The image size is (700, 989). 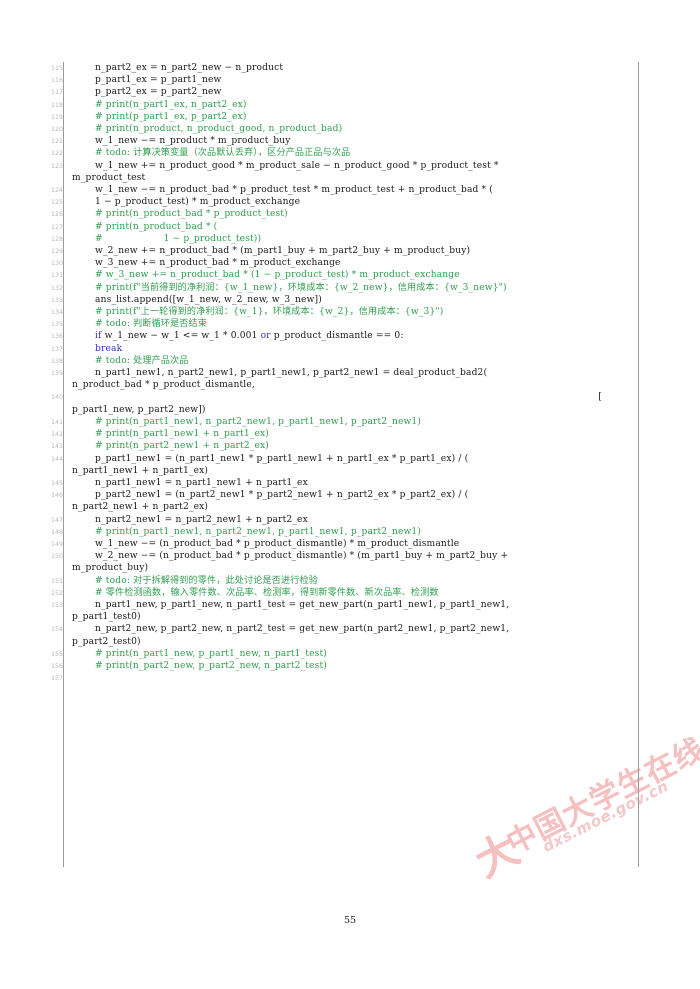 I want to click on code-line: m_product_buy), so click(x=343, y=568).